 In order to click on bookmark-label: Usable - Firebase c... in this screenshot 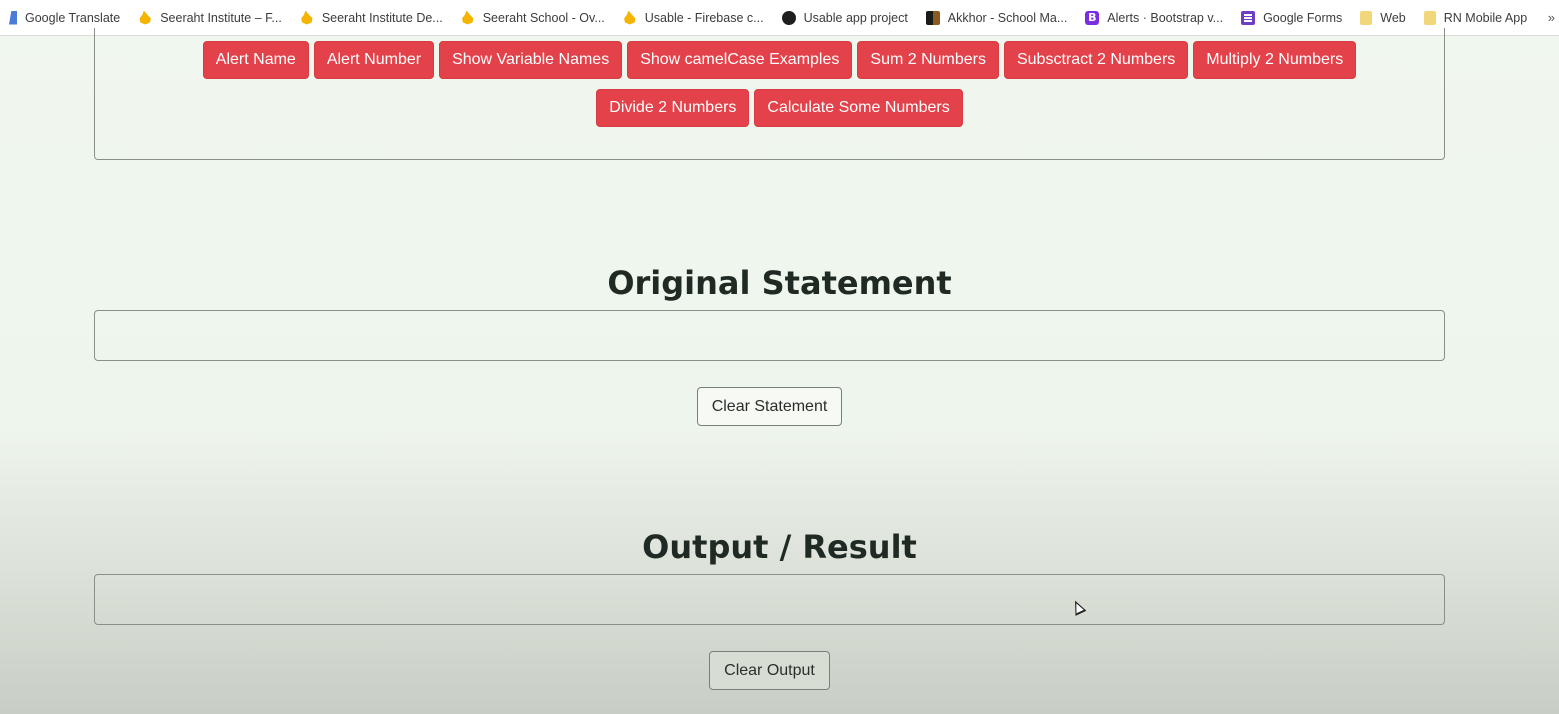, I will do `click(704, 17)`.